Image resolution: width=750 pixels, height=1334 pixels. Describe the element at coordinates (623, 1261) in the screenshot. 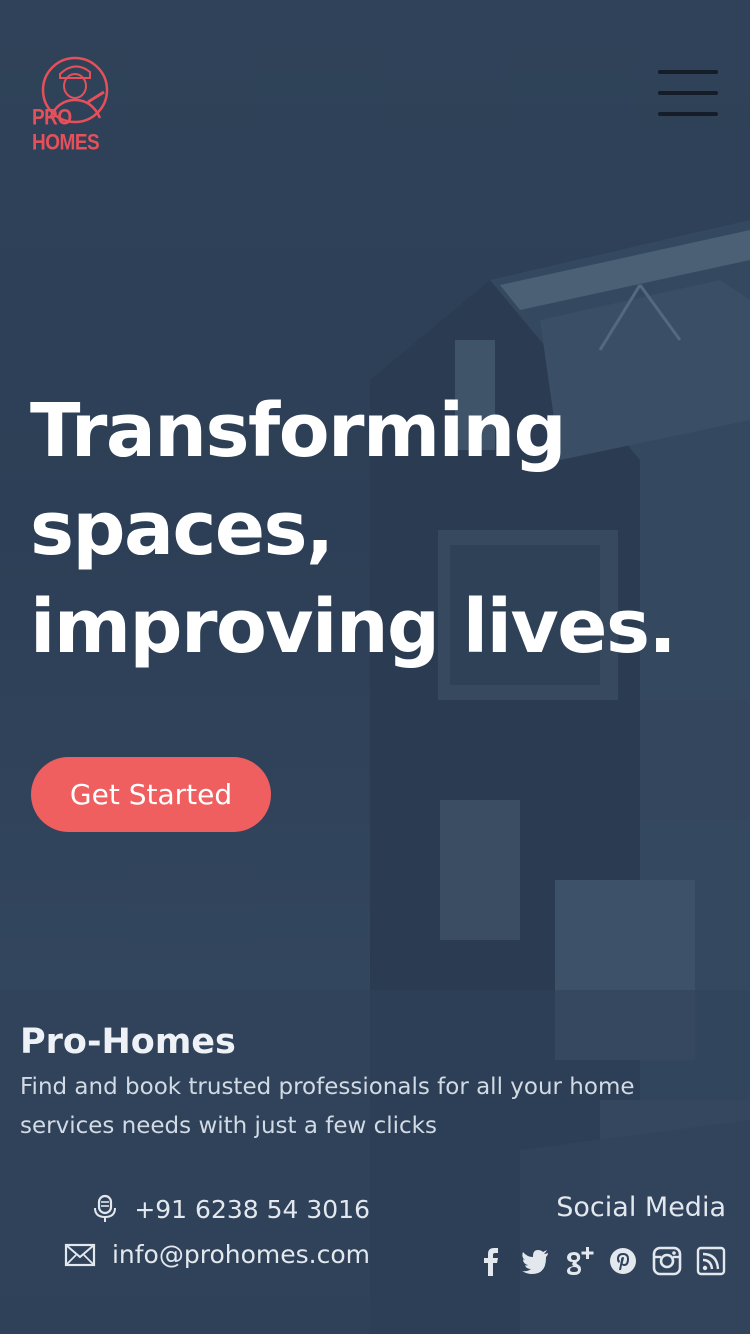

I see `pinterest-icon` at that location.